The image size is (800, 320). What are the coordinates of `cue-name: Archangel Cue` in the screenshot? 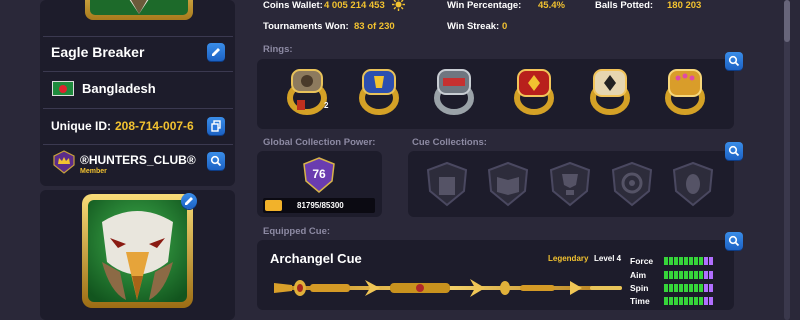 It's located at (316, 258).